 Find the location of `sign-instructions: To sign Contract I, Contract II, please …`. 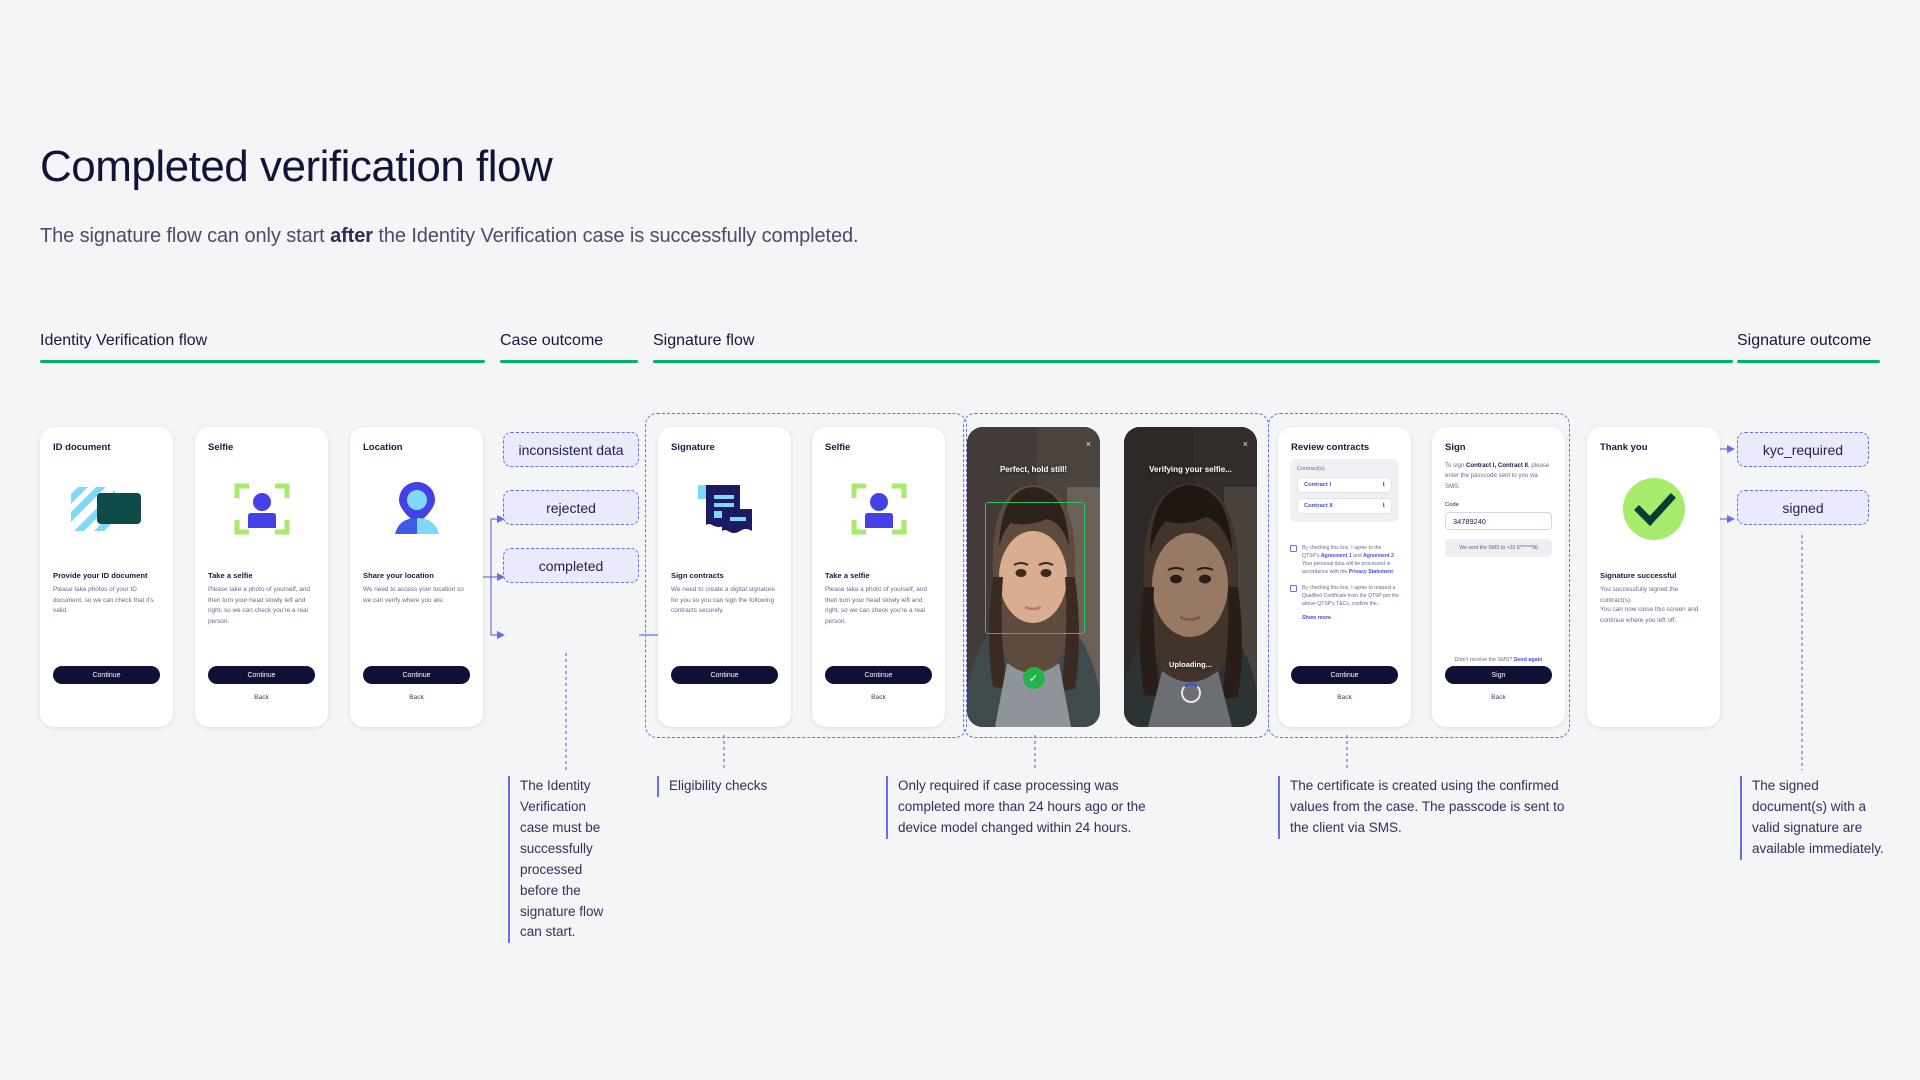

sign-instructions: To sign Contract I, Contract II, please … is located at coordinates (1498, 476).